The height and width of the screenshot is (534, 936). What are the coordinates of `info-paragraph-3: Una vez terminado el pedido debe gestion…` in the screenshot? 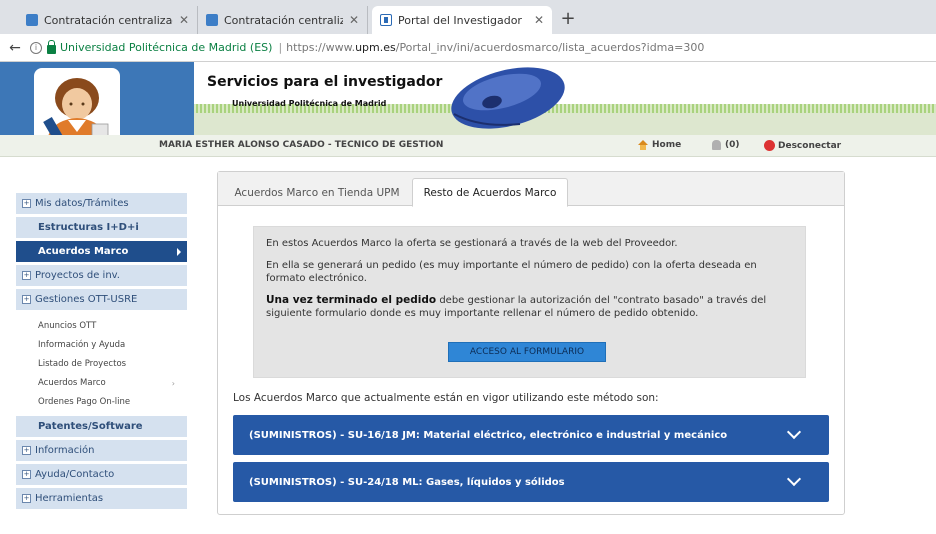 It's located at (529, 307).